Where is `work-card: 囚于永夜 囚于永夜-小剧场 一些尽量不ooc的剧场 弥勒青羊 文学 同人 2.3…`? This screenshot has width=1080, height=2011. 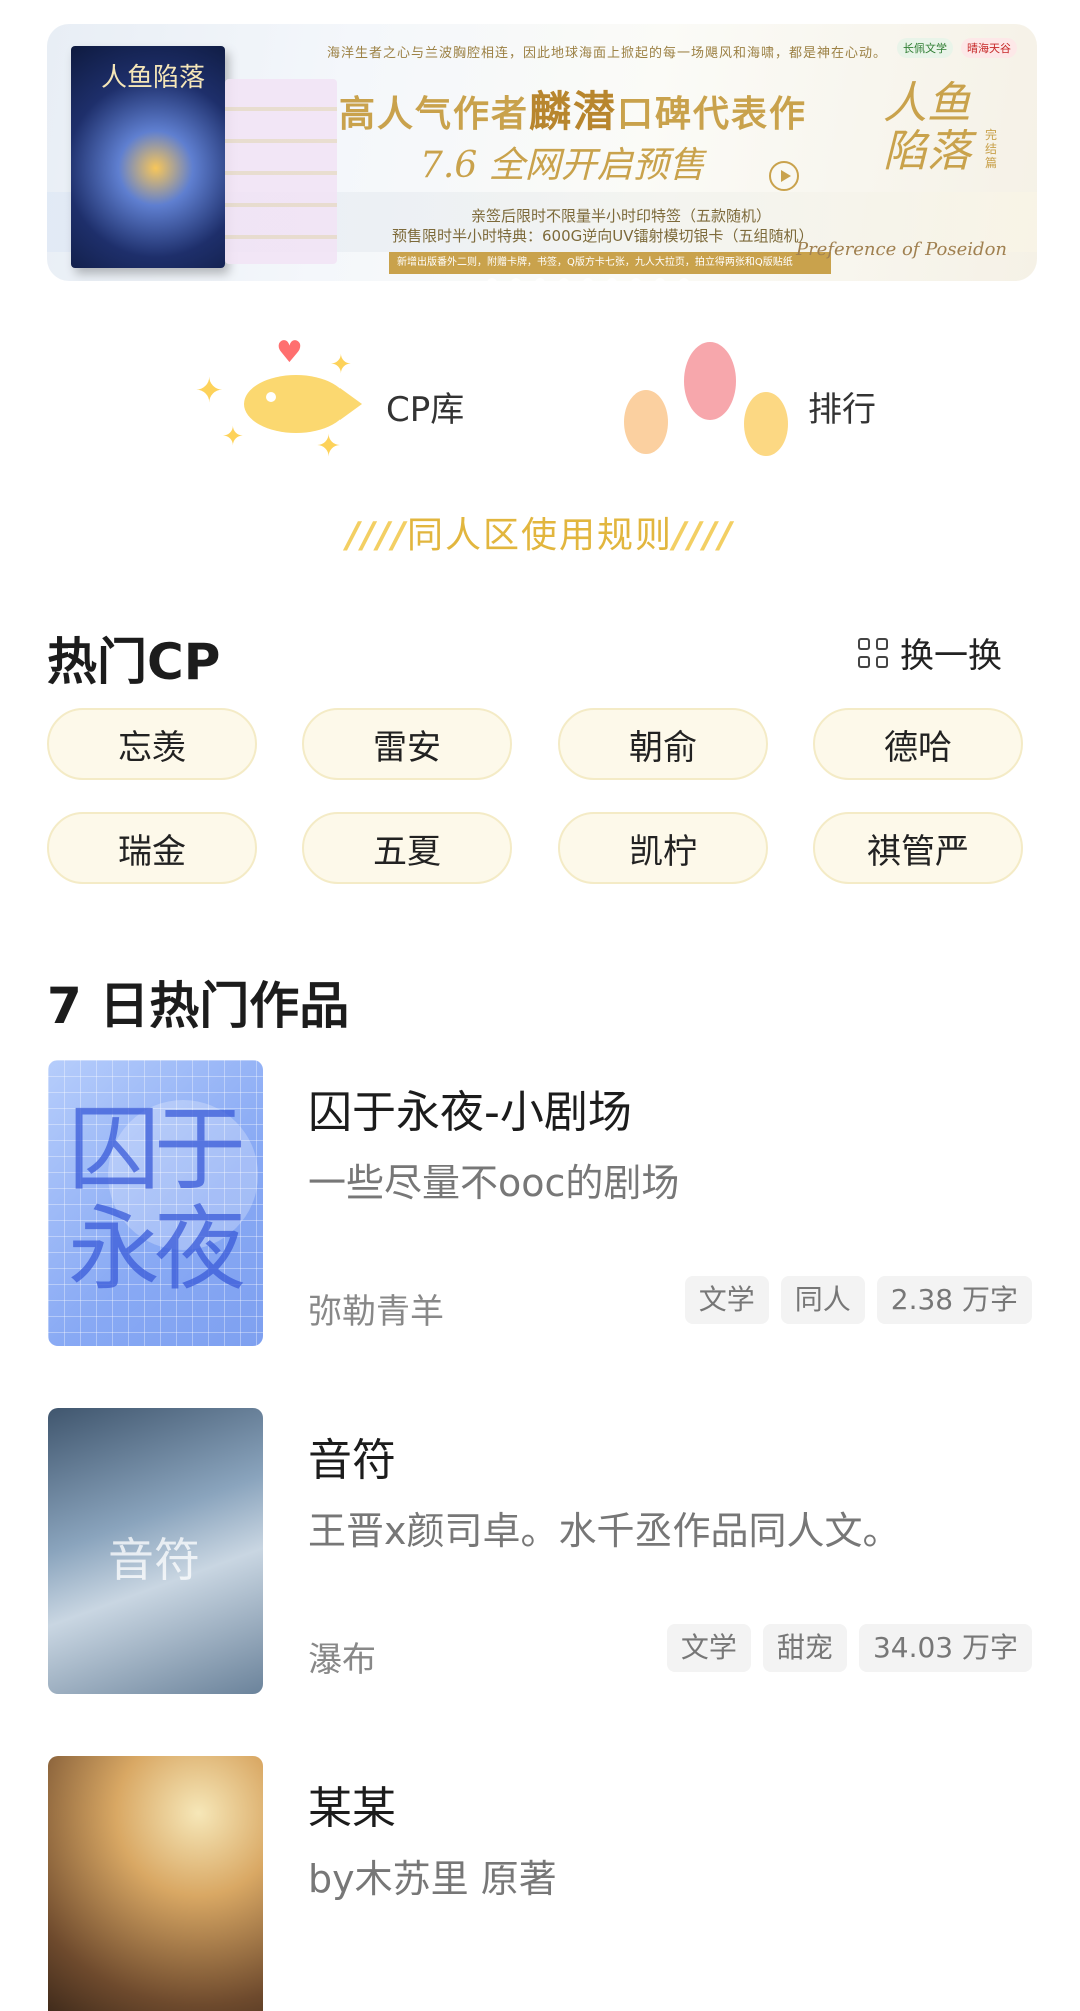 work-card: 囚于永夜 囚于永夜-小剧场 一些尽量不ooc的剧场 弥勒青羊 文学 同人 2.3… is located at coordinates (540, 1203).